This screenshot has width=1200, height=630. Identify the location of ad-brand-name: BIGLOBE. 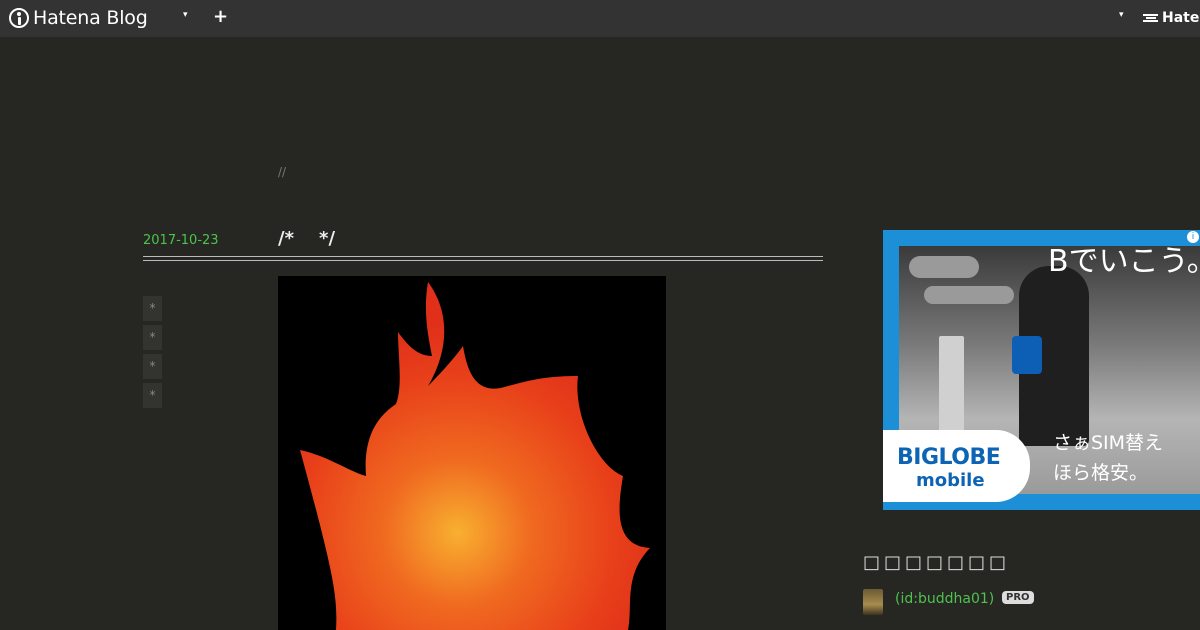
(949, 457).